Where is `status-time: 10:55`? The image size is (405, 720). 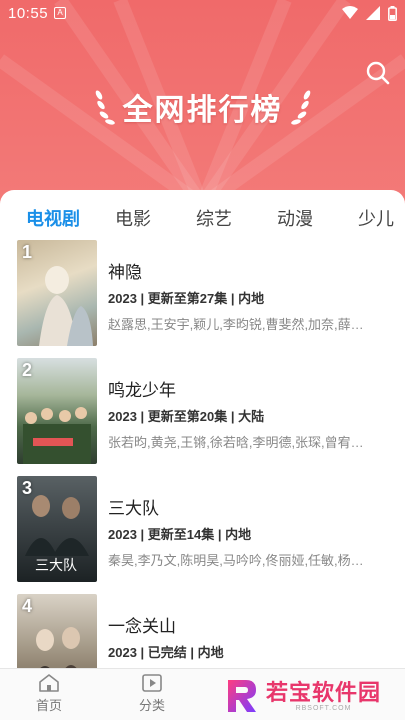
status-time: 10:55 is located at coordinates (28, 13).